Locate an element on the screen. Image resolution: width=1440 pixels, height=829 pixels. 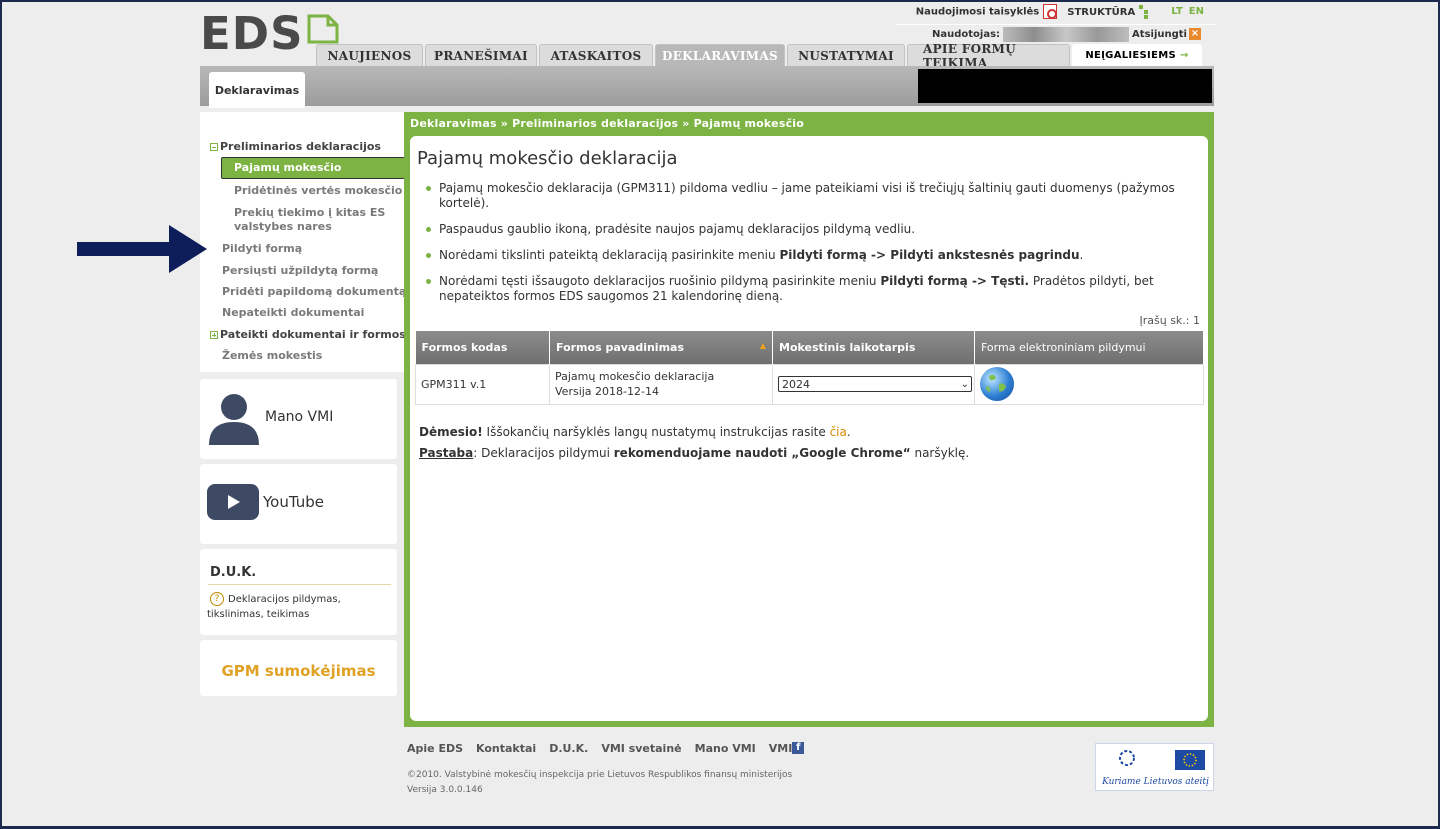
eu-flag-icon is located at coordinates (1190, 760).